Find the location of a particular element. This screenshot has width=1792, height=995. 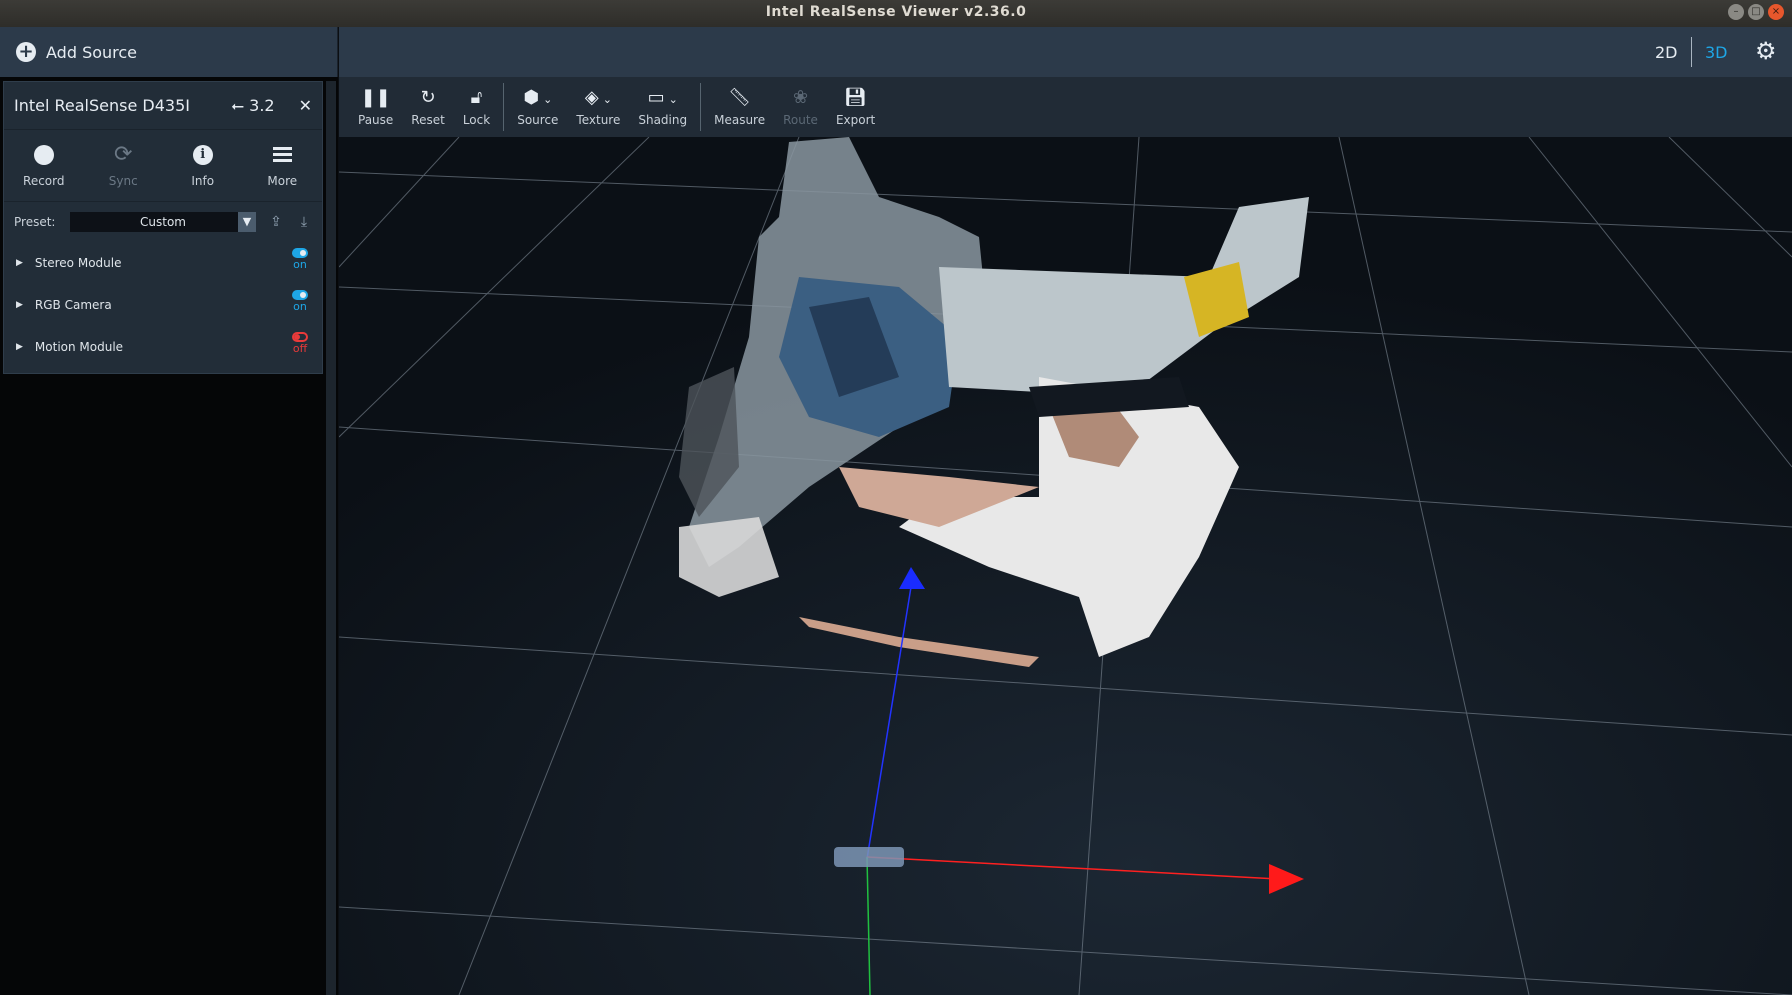

reset-label: Reset is located at coordinates (428, 120).